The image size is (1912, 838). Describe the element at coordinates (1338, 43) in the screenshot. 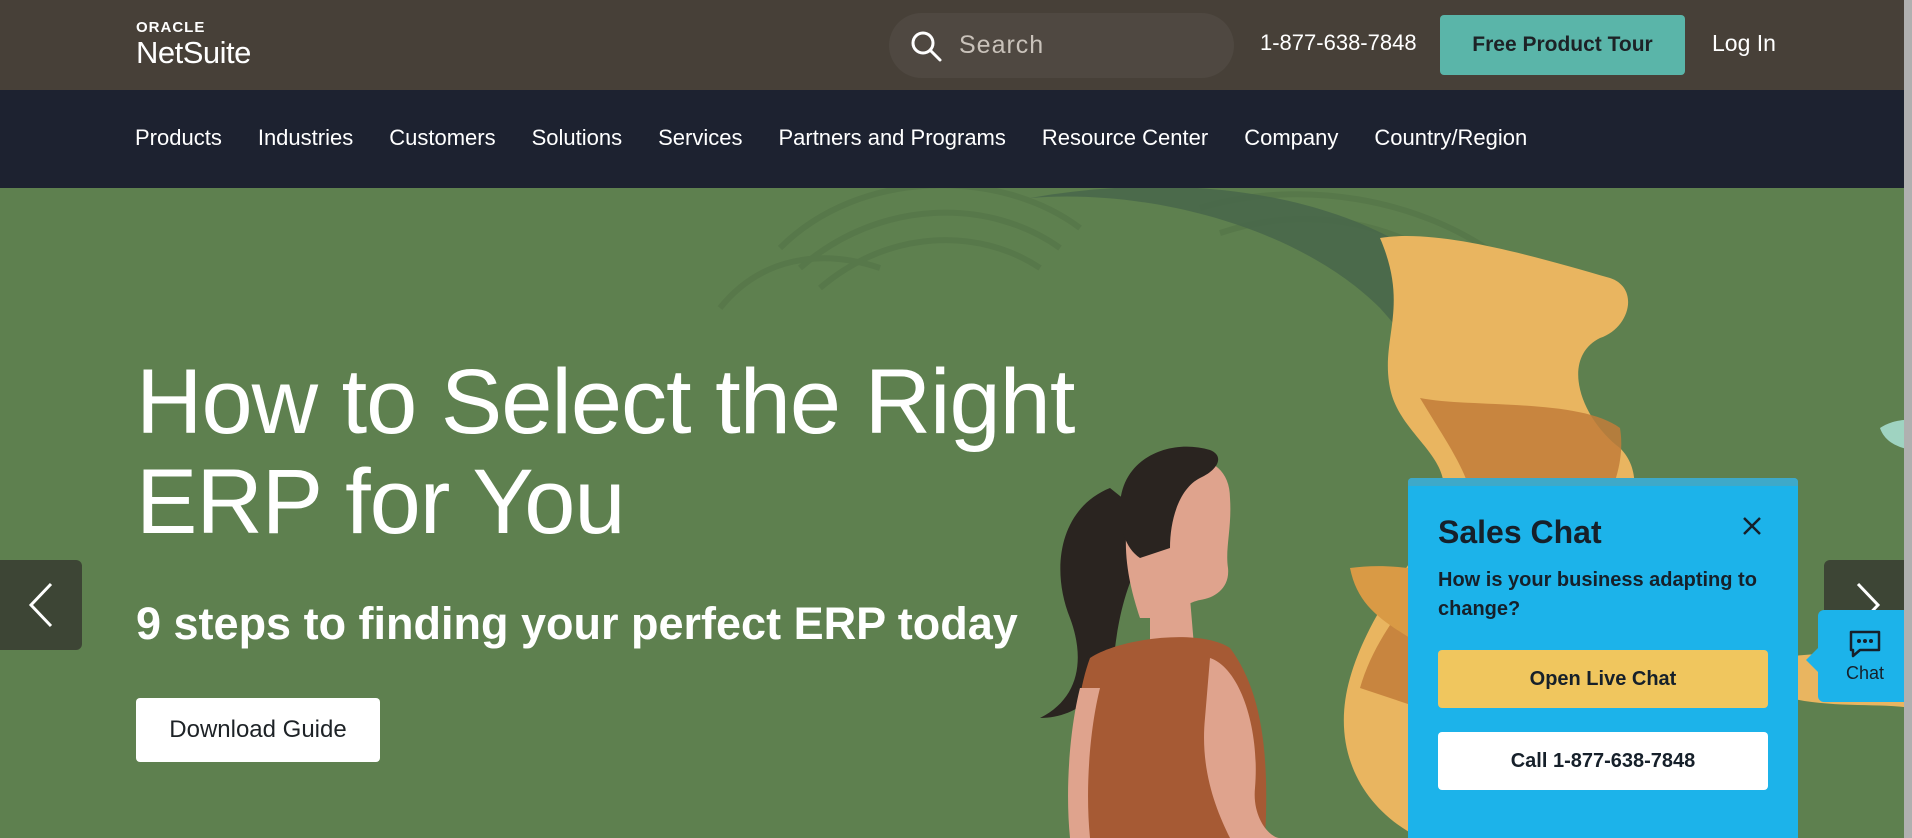

I see `phone-number-link: 1-877-638-7848` at that location.